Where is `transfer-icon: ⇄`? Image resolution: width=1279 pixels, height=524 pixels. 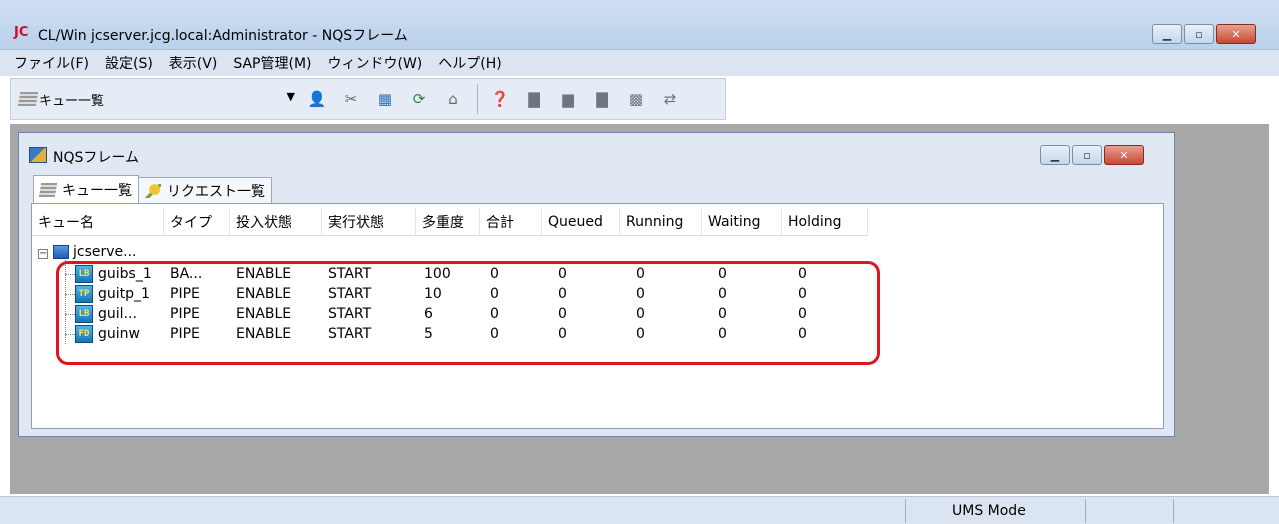
transfer-icon: ⇄ is located at coordinates (670, 99).